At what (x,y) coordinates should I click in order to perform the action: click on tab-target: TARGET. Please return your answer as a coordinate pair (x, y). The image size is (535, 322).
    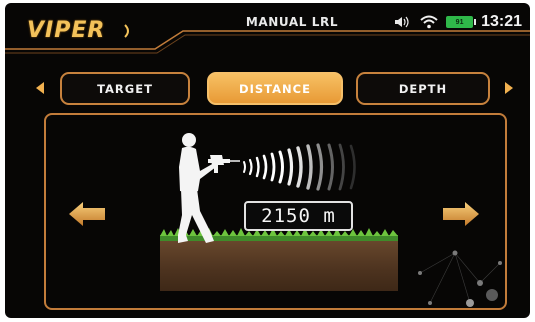
    Looking at the image, I should click on (125, 88).